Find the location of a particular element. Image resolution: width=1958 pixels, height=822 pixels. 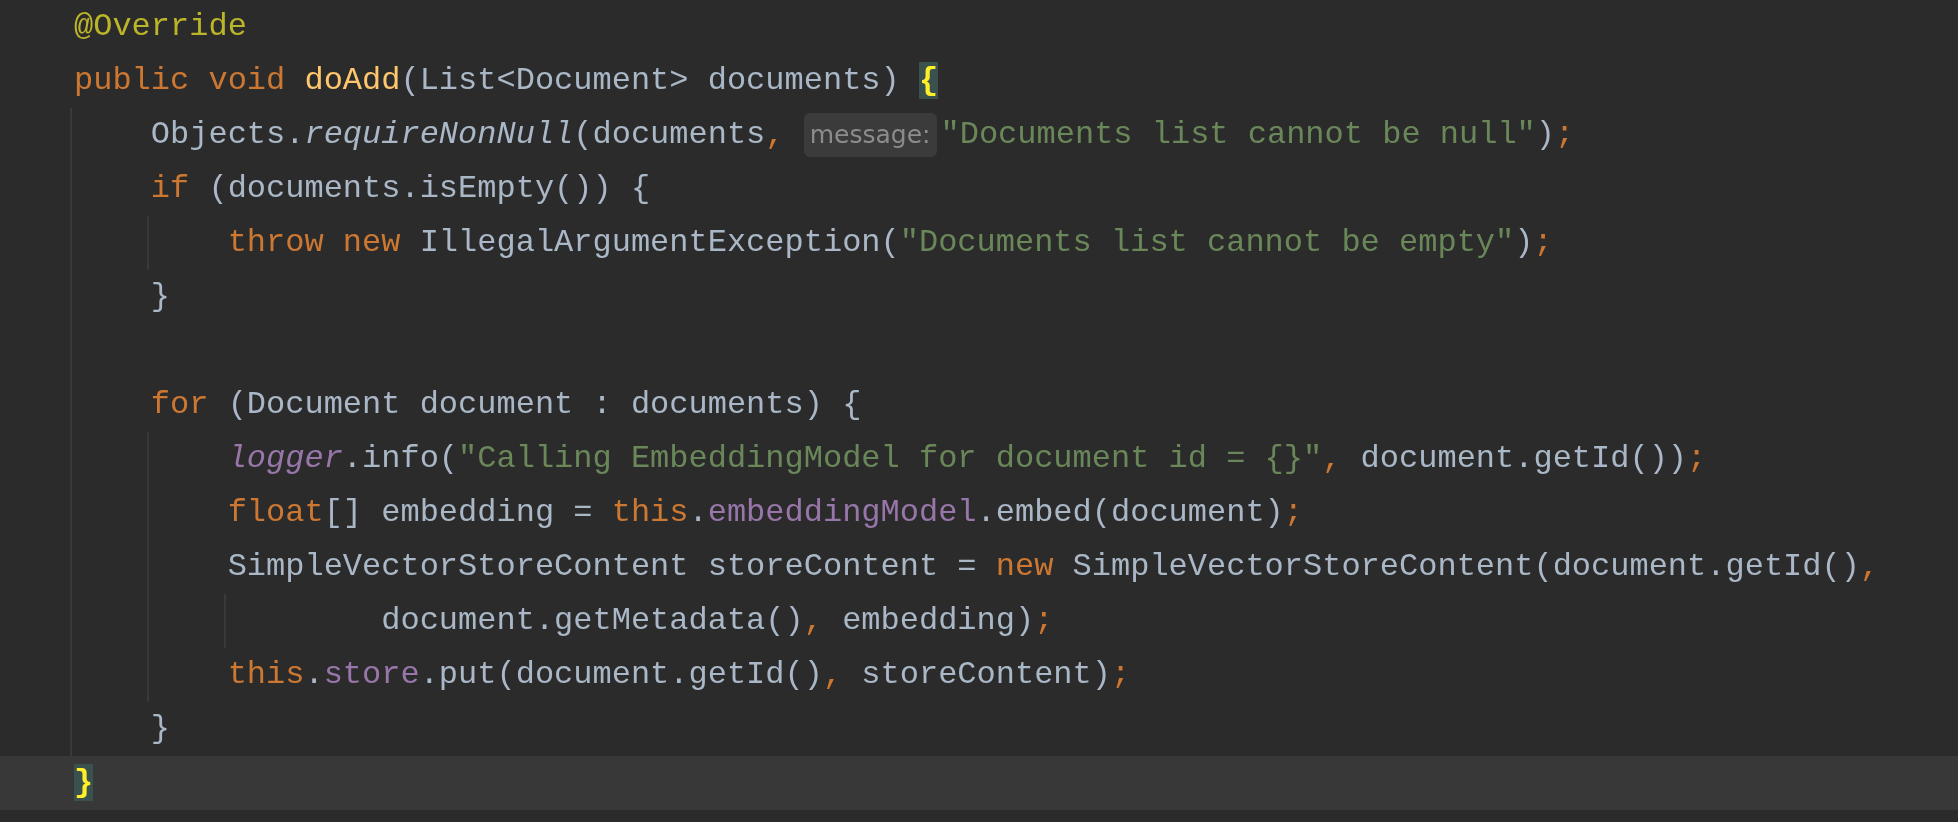

code-text: @Override is located at coordinates (160, 27).